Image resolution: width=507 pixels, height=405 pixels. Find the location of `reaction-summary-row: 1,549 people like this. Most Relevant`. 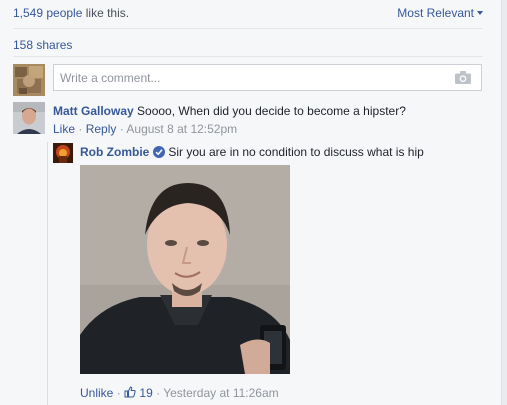

reaction-summary-row: 1,549 people like this. Most Relevant is located at coordinates (248, 14).